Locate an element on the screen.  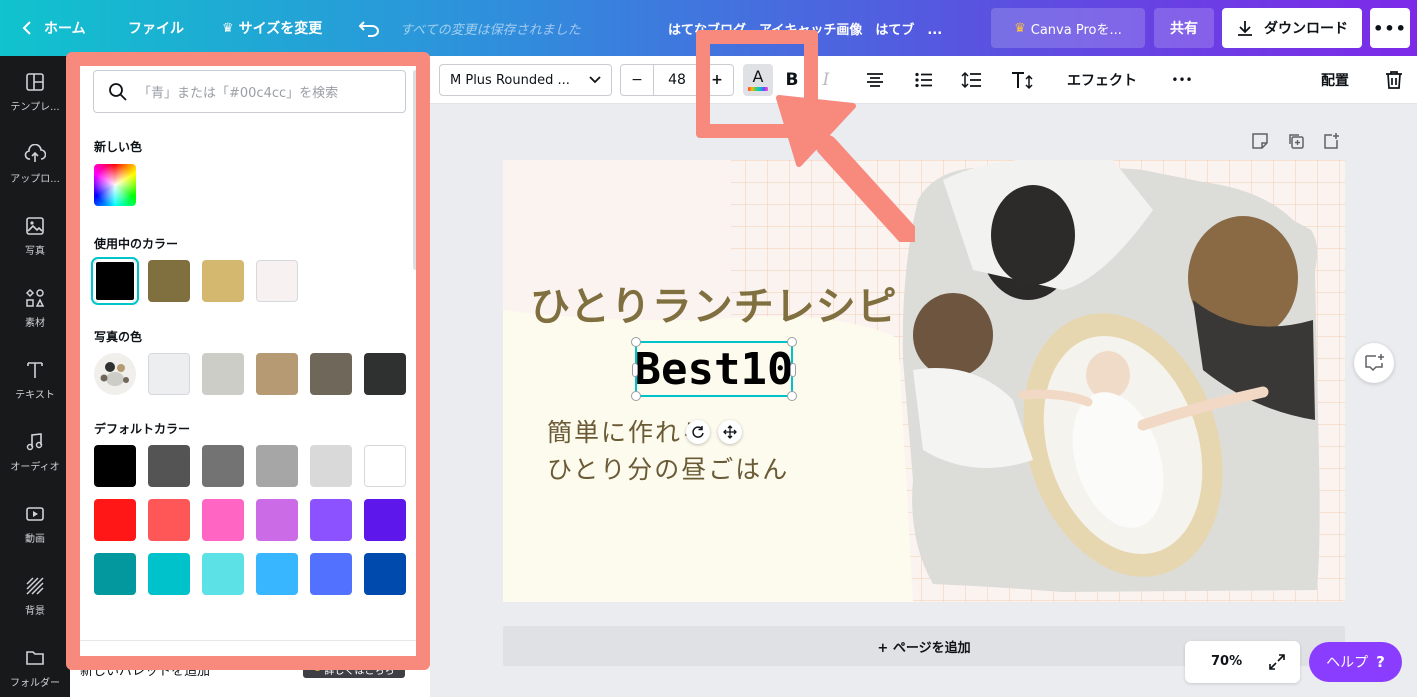
sidebar-item-text: テキスト is located at coordinates (35, 380).